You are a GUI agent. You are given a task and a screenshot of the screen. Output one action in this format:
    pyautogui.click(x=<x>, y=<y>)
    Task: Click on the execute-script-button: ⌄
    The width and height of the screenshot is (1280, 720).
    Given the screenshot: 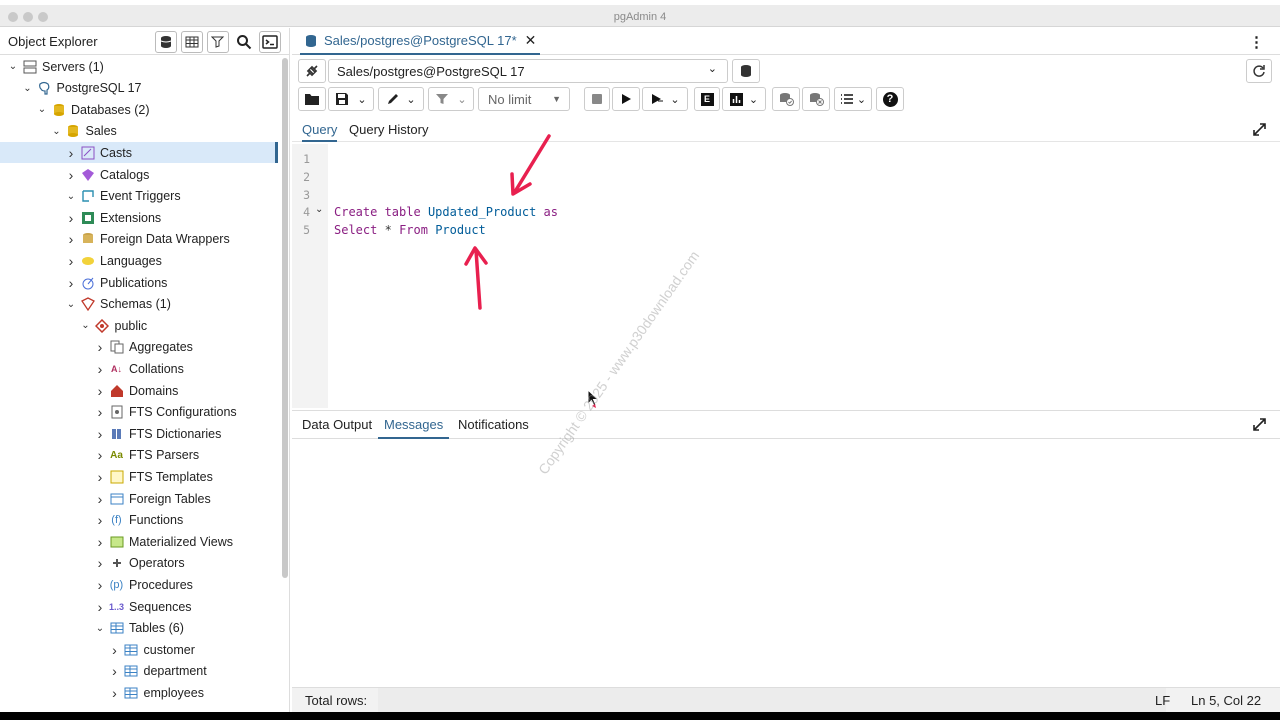 What is the action you would take?
    pyautogui.click(x=665, y=99)
    